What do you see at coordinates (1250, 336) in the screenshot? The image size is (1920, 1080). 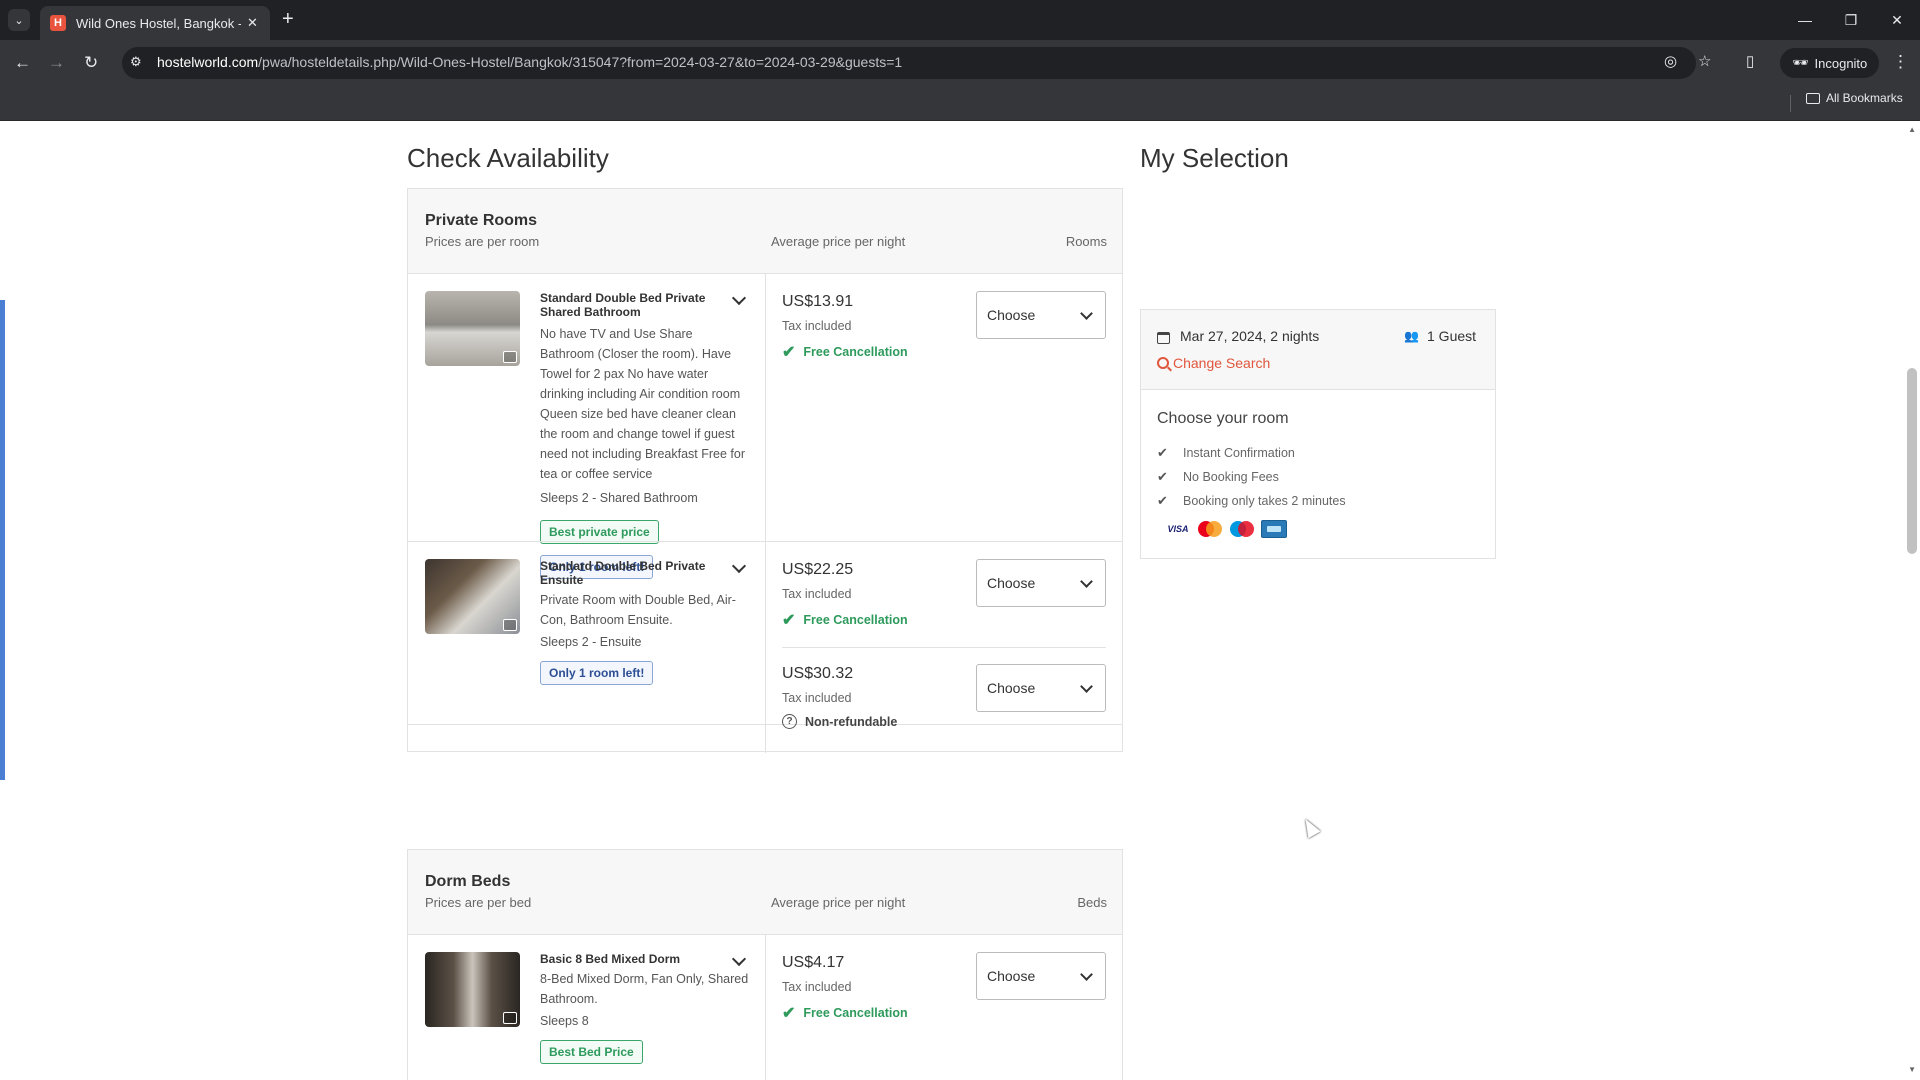 I see `selection-date: Mar 27, 2024, 2 nights` at bounding box center [1250, 336].